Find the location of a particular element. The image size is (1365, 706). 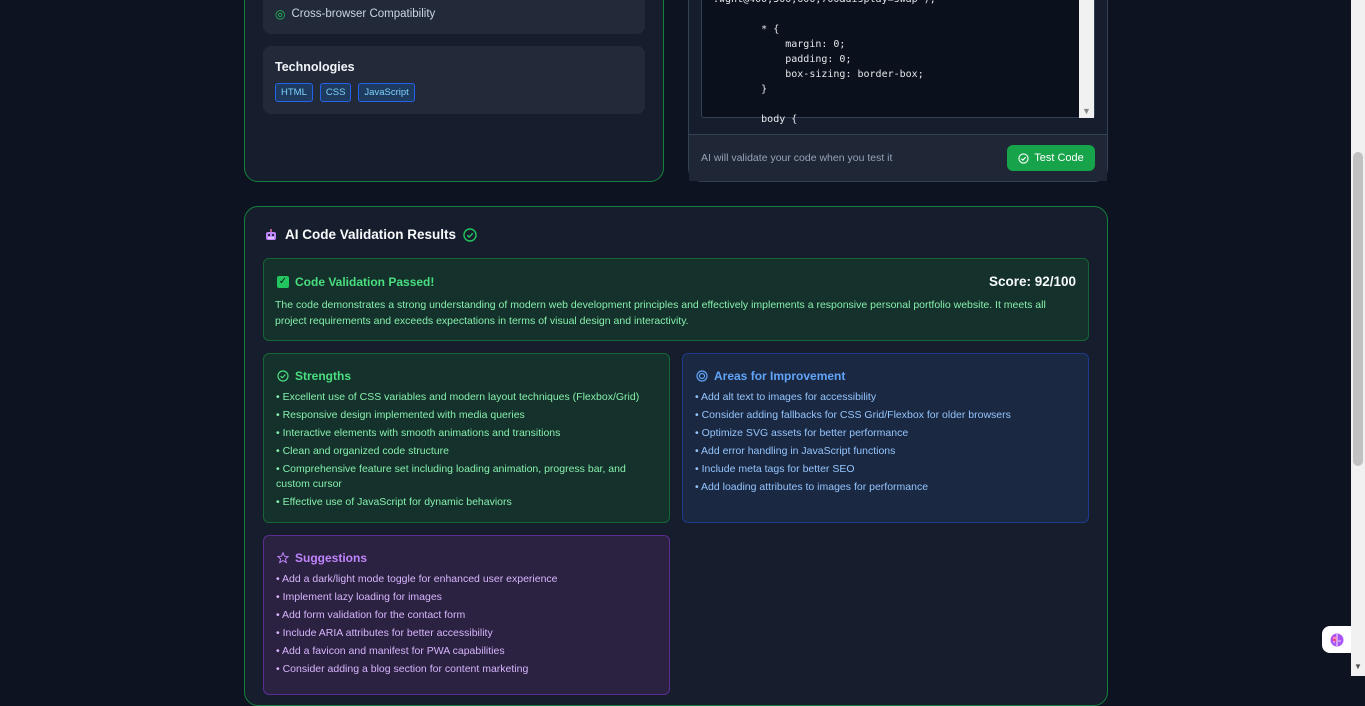

results-title: AI Code Validation Results is located at coordinates (370, 234).